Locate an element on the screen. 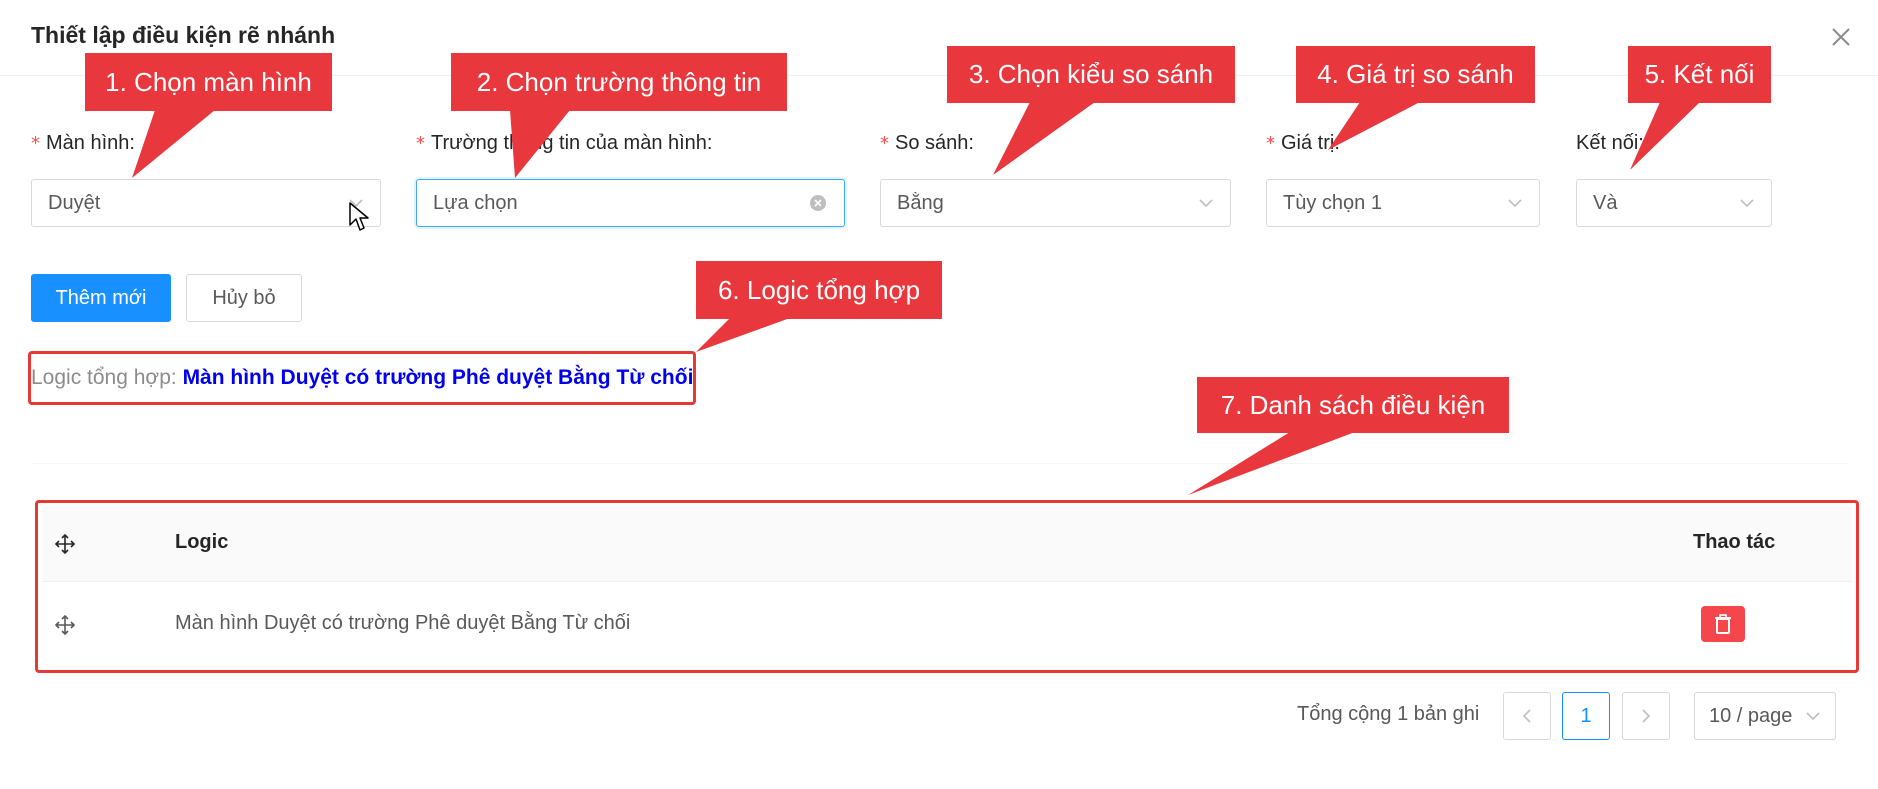 This screenshot has width=1878, height=789. callout-1: 1. Chọn màn hình is located at coordinates (208, 82).